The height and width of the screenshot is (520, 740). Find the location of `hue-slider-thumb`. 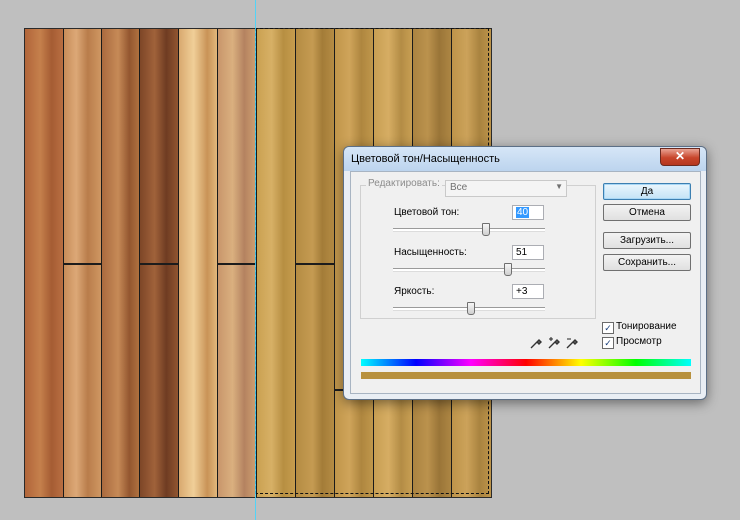

hue-slider-thumb is located at coordinates (485, 229).